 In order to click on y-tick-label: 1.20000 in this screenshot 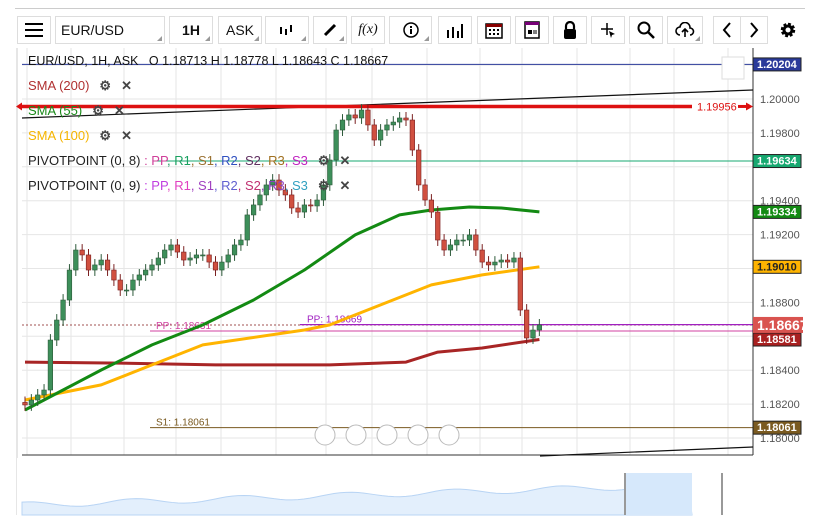, I will do `click(780, 100)`.